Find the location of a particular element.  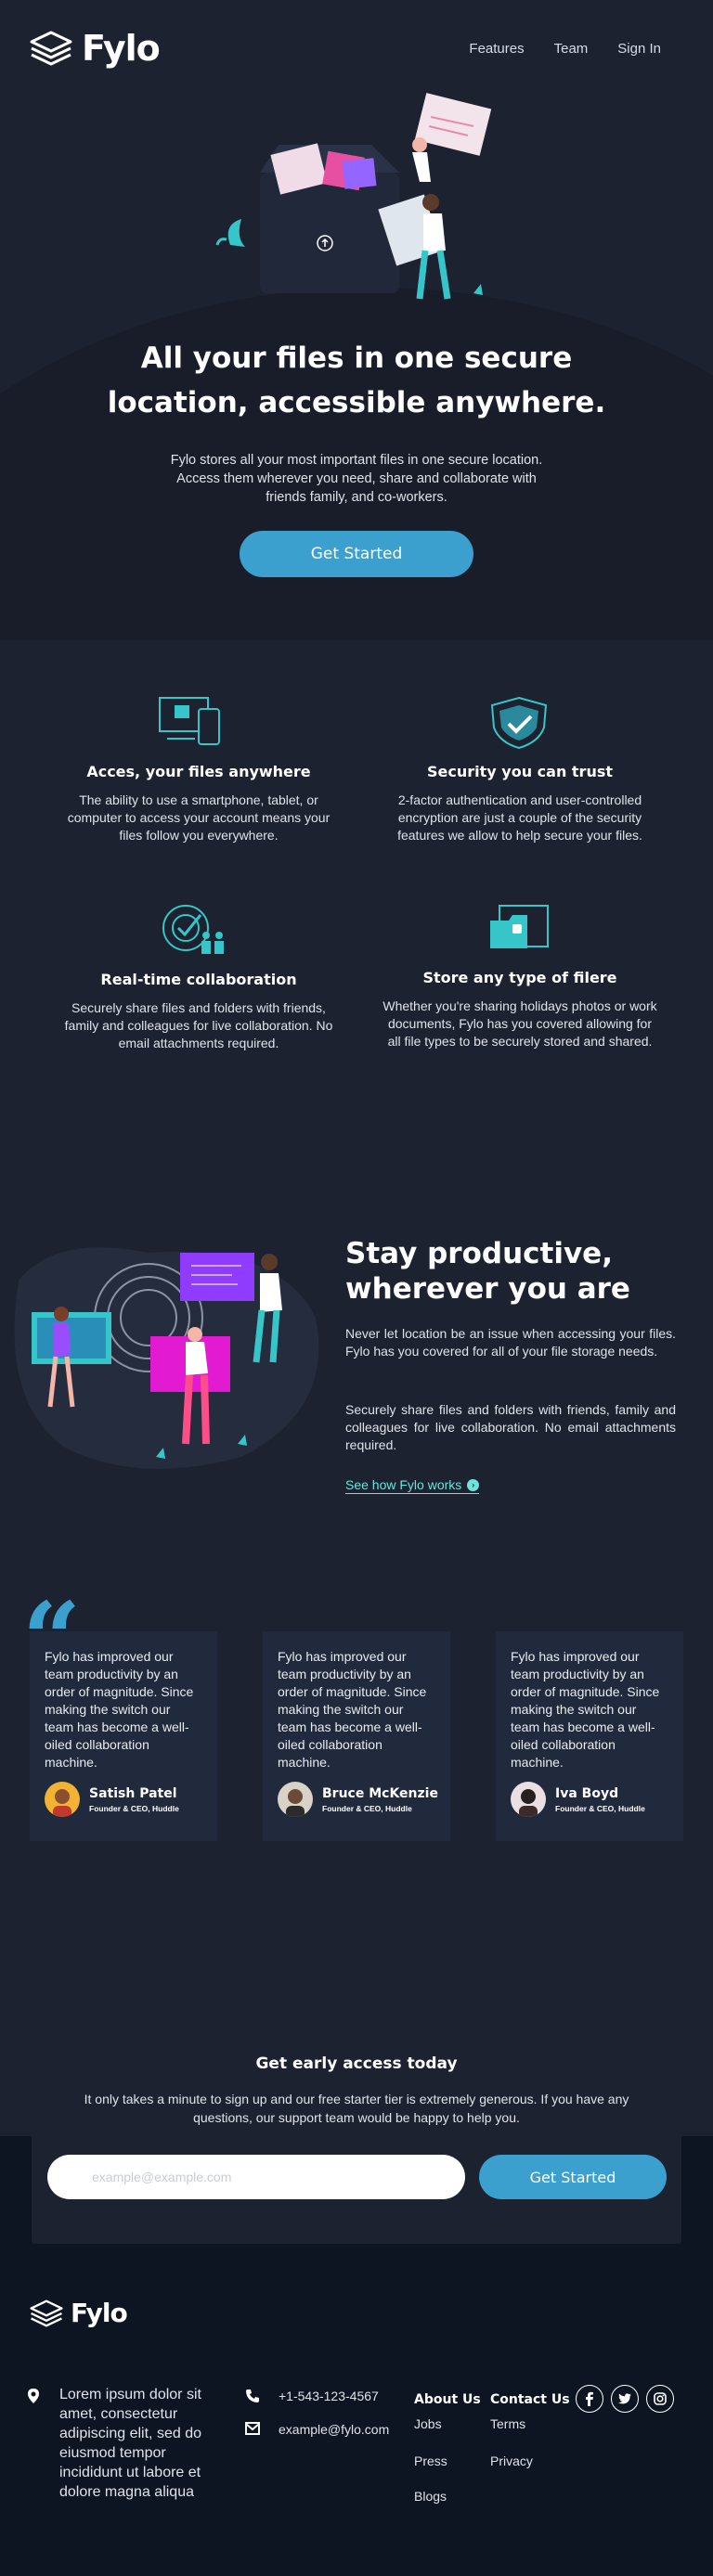

twitter-icon is located at coordinates (625, 2399).